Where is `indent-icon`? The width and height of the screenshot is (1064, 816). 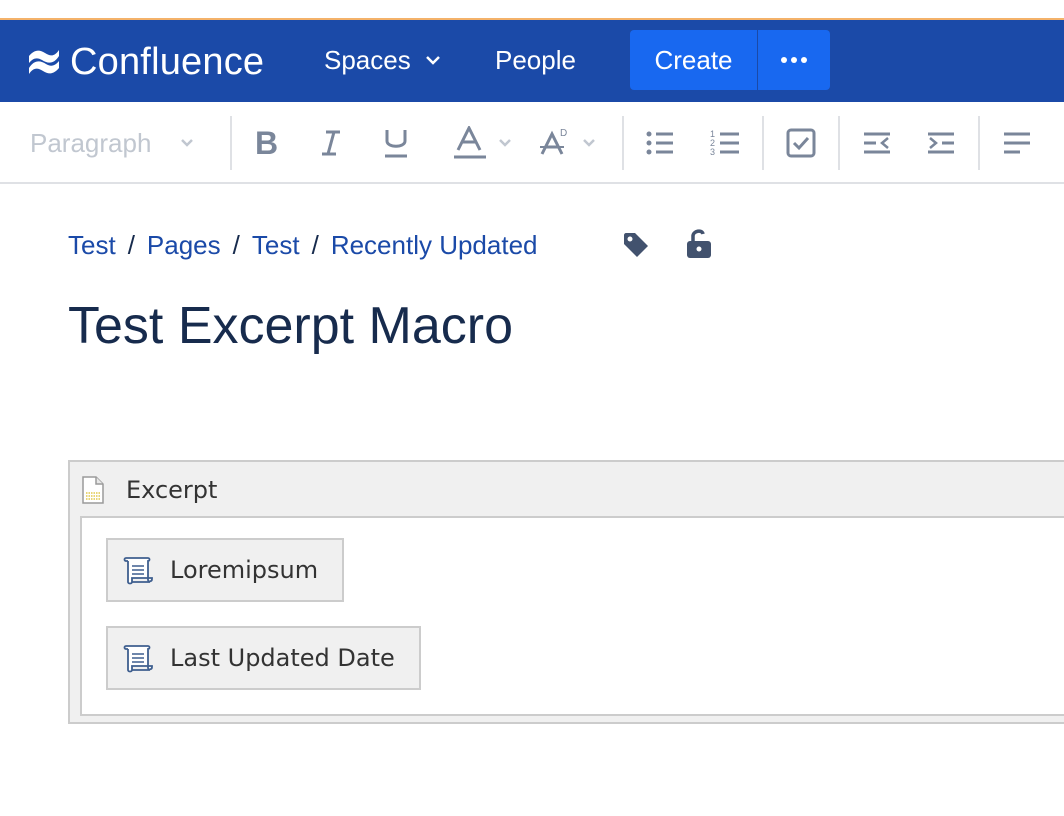 indent-icon is located at coordinates (941, 143).